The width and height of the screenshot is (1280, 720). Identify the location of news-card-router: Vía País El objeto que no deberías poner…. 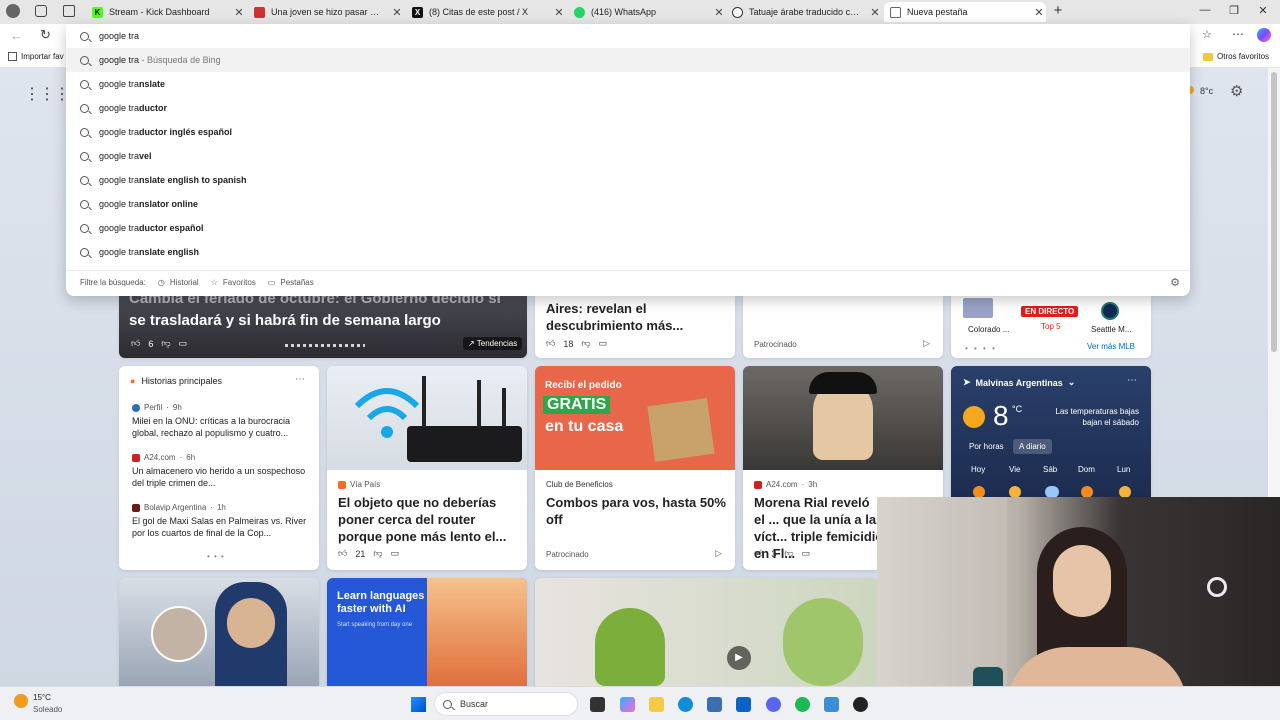
(427, 468).